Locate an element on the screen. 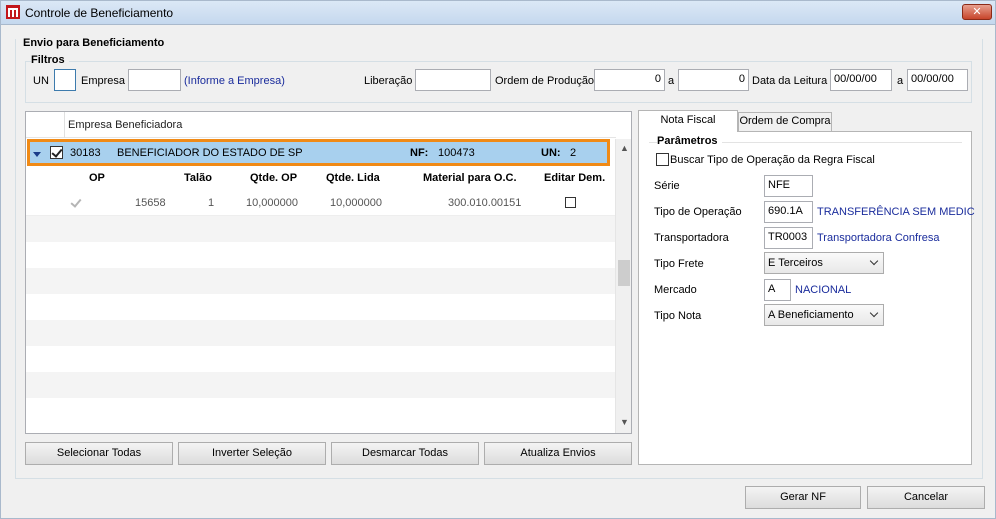  un-input is located at coordinates (65, 80).